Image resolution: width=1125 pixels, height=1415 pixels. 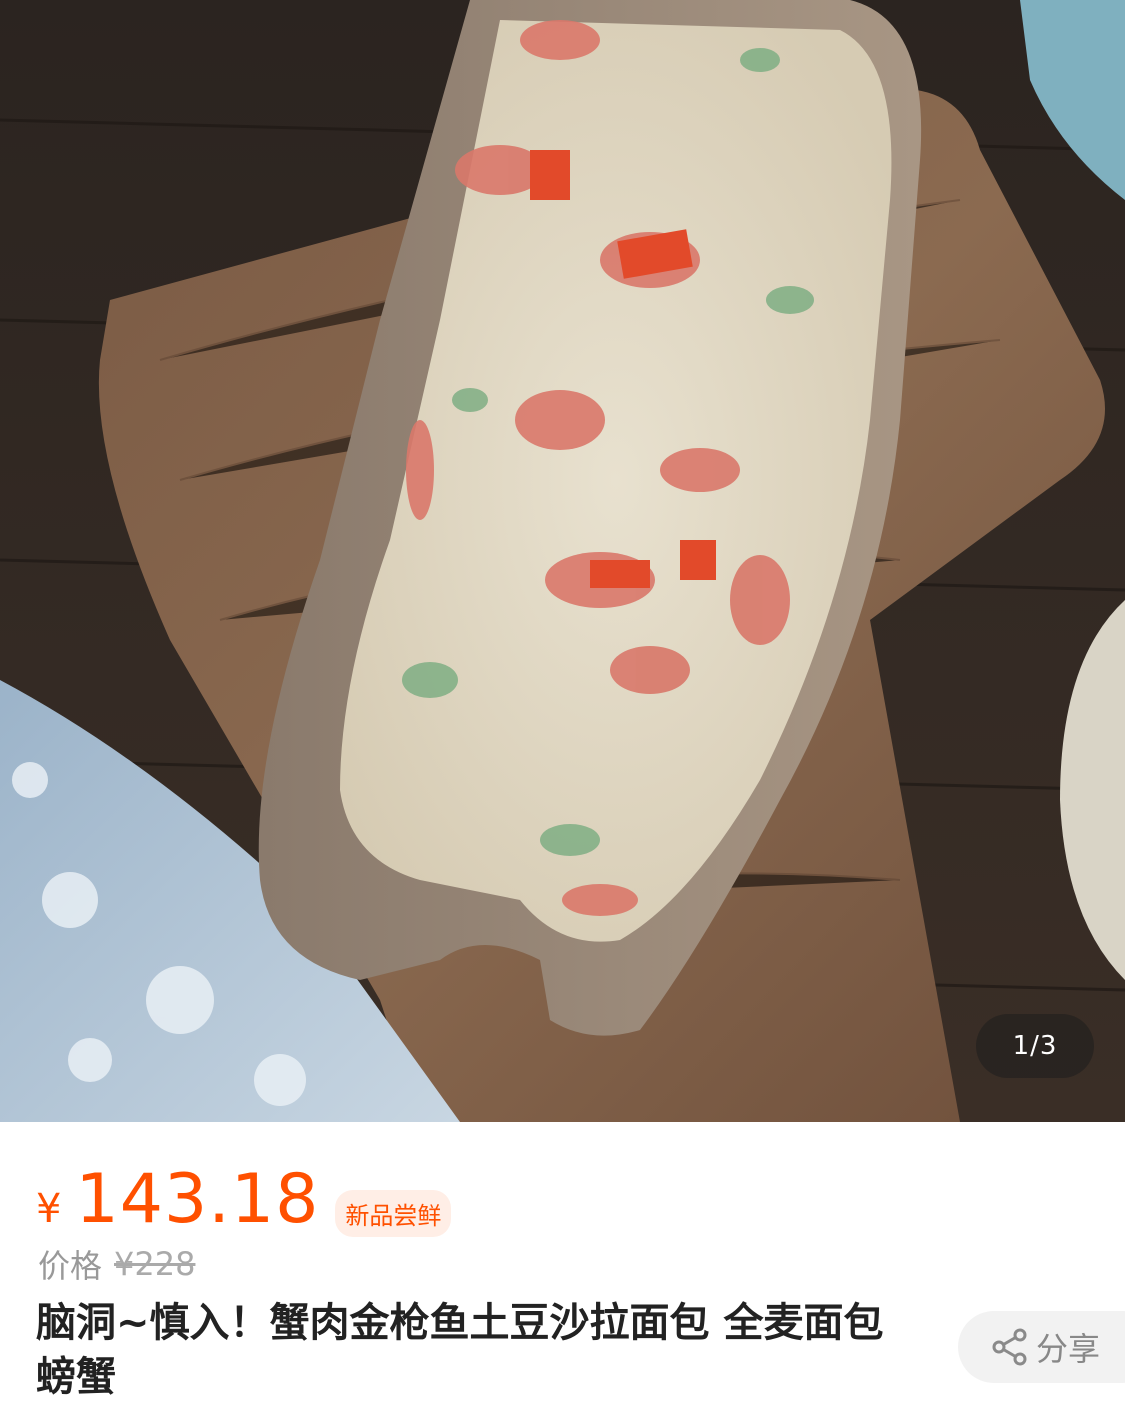 What do you see at coordinates (70, 1266) in the screenshot?
I see `original-price-label: 价格` at bounding box center [70, 1266].